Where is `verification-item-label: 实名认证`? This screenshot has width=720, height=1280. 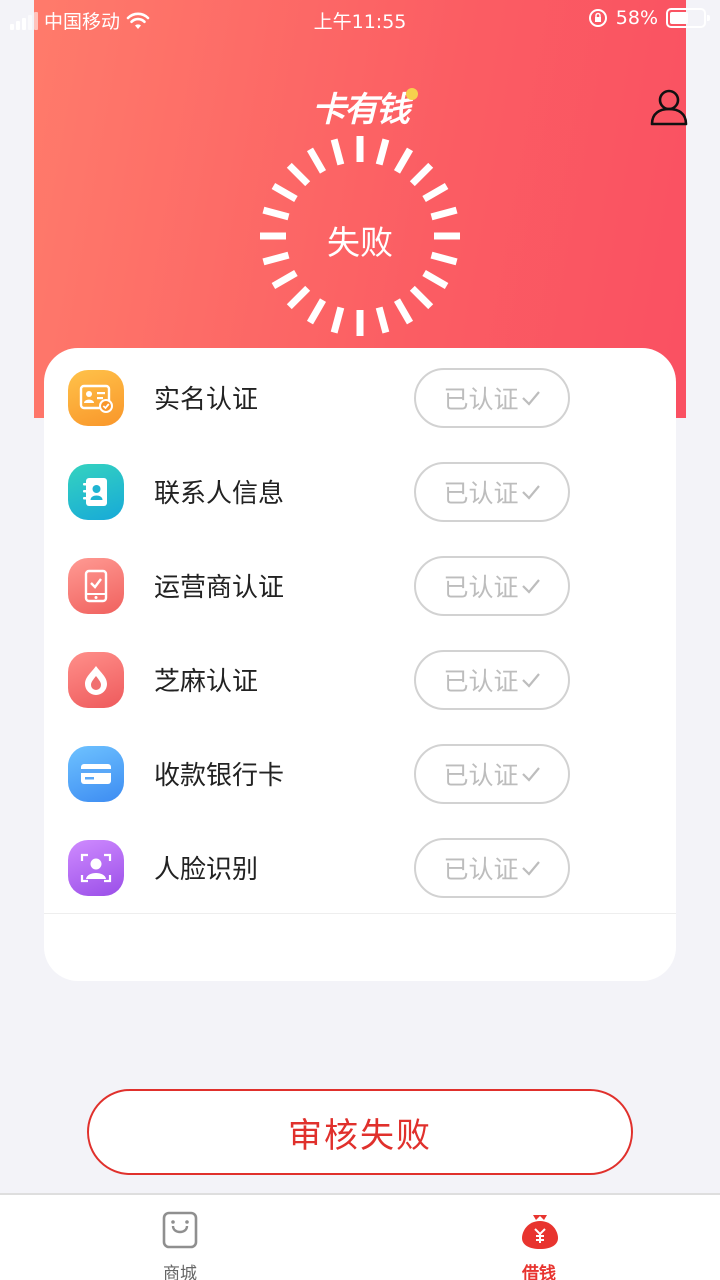 verification-item-label: 实名认证 is located at coordinates (206, 400).